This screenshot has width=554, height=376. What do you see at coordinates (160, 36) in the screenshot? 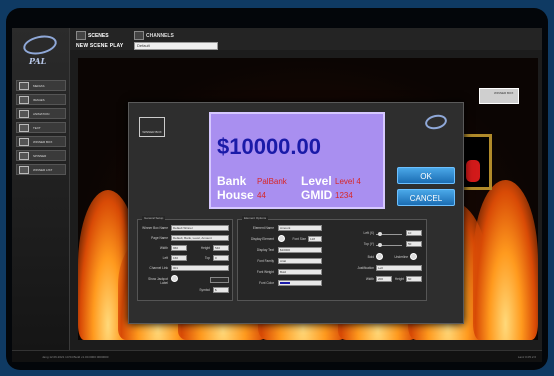
I see `tab-label: CHANNELS` at bounding box center [160, 36].